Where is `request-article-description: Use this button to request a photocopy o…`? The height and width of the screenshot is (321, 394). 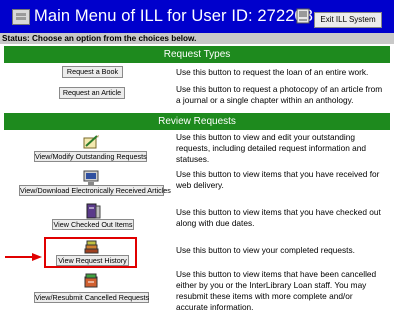 request-article-description: Use this button to request a photocopy o… is located at coordinates (279, 94).